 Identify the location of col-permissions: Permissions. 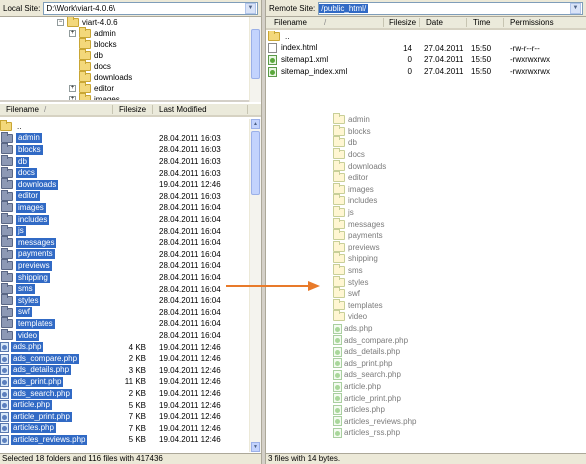
(532, 22).